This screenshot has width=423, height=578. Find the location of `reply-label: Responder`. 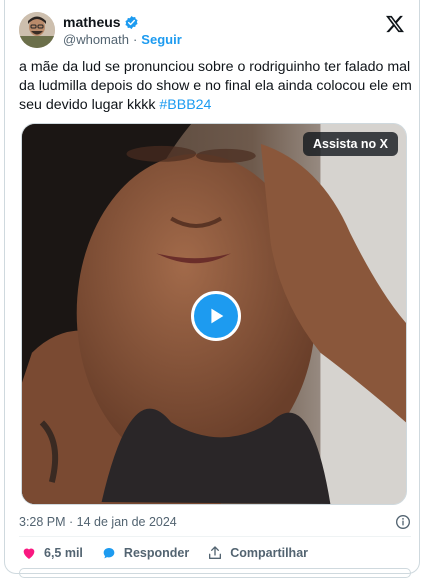

reply-label: Responder is located at coordinates (156, 553).